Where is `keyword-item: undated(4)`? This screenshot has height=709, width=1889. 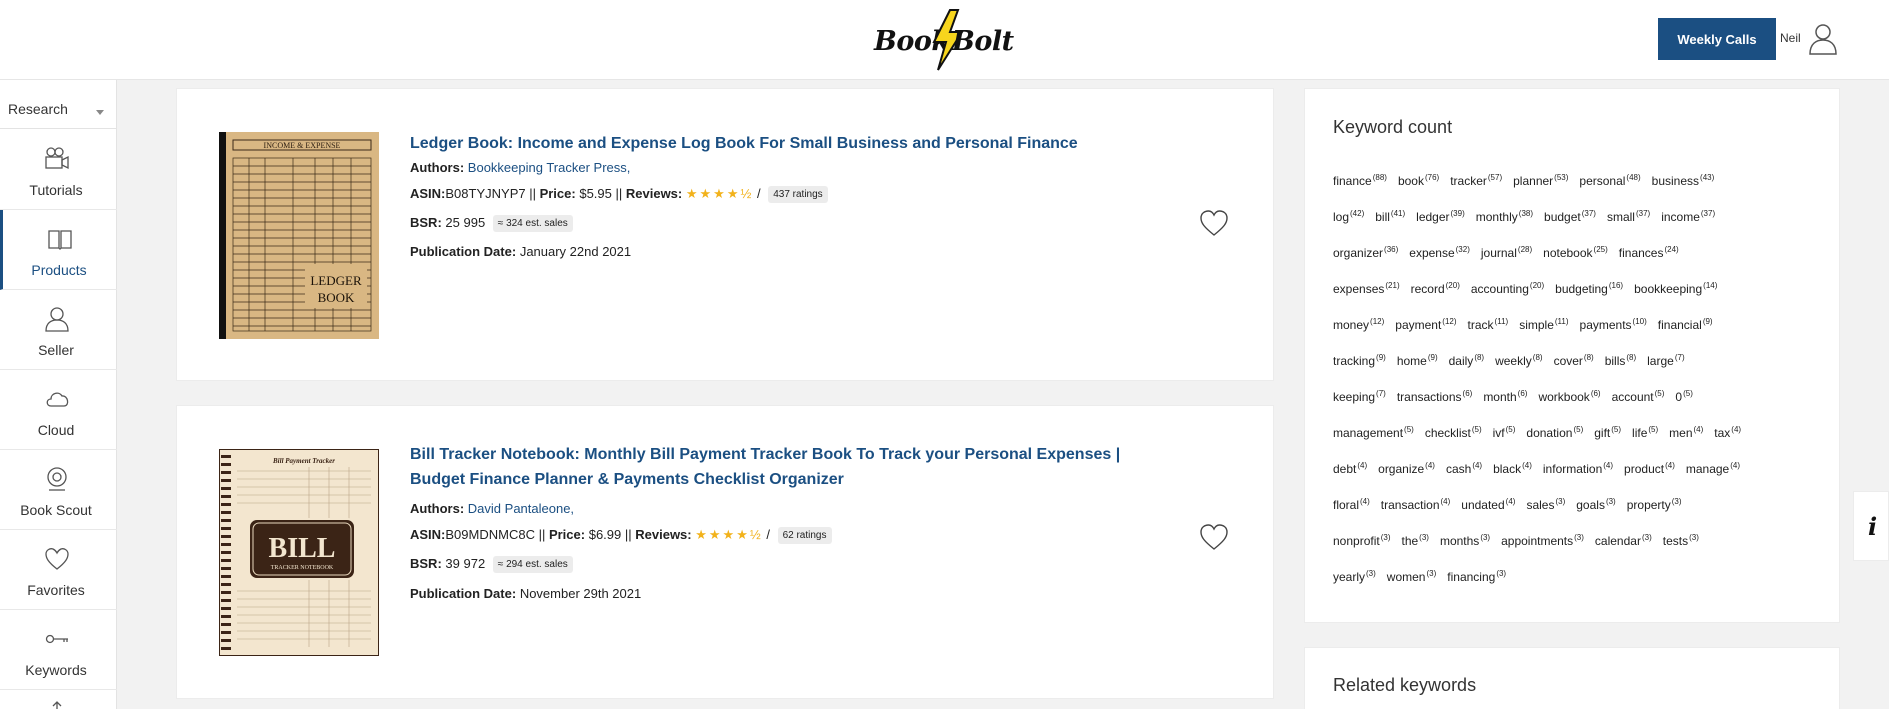
keyword-item: undated(4) is located at coordinates (1488, 513).